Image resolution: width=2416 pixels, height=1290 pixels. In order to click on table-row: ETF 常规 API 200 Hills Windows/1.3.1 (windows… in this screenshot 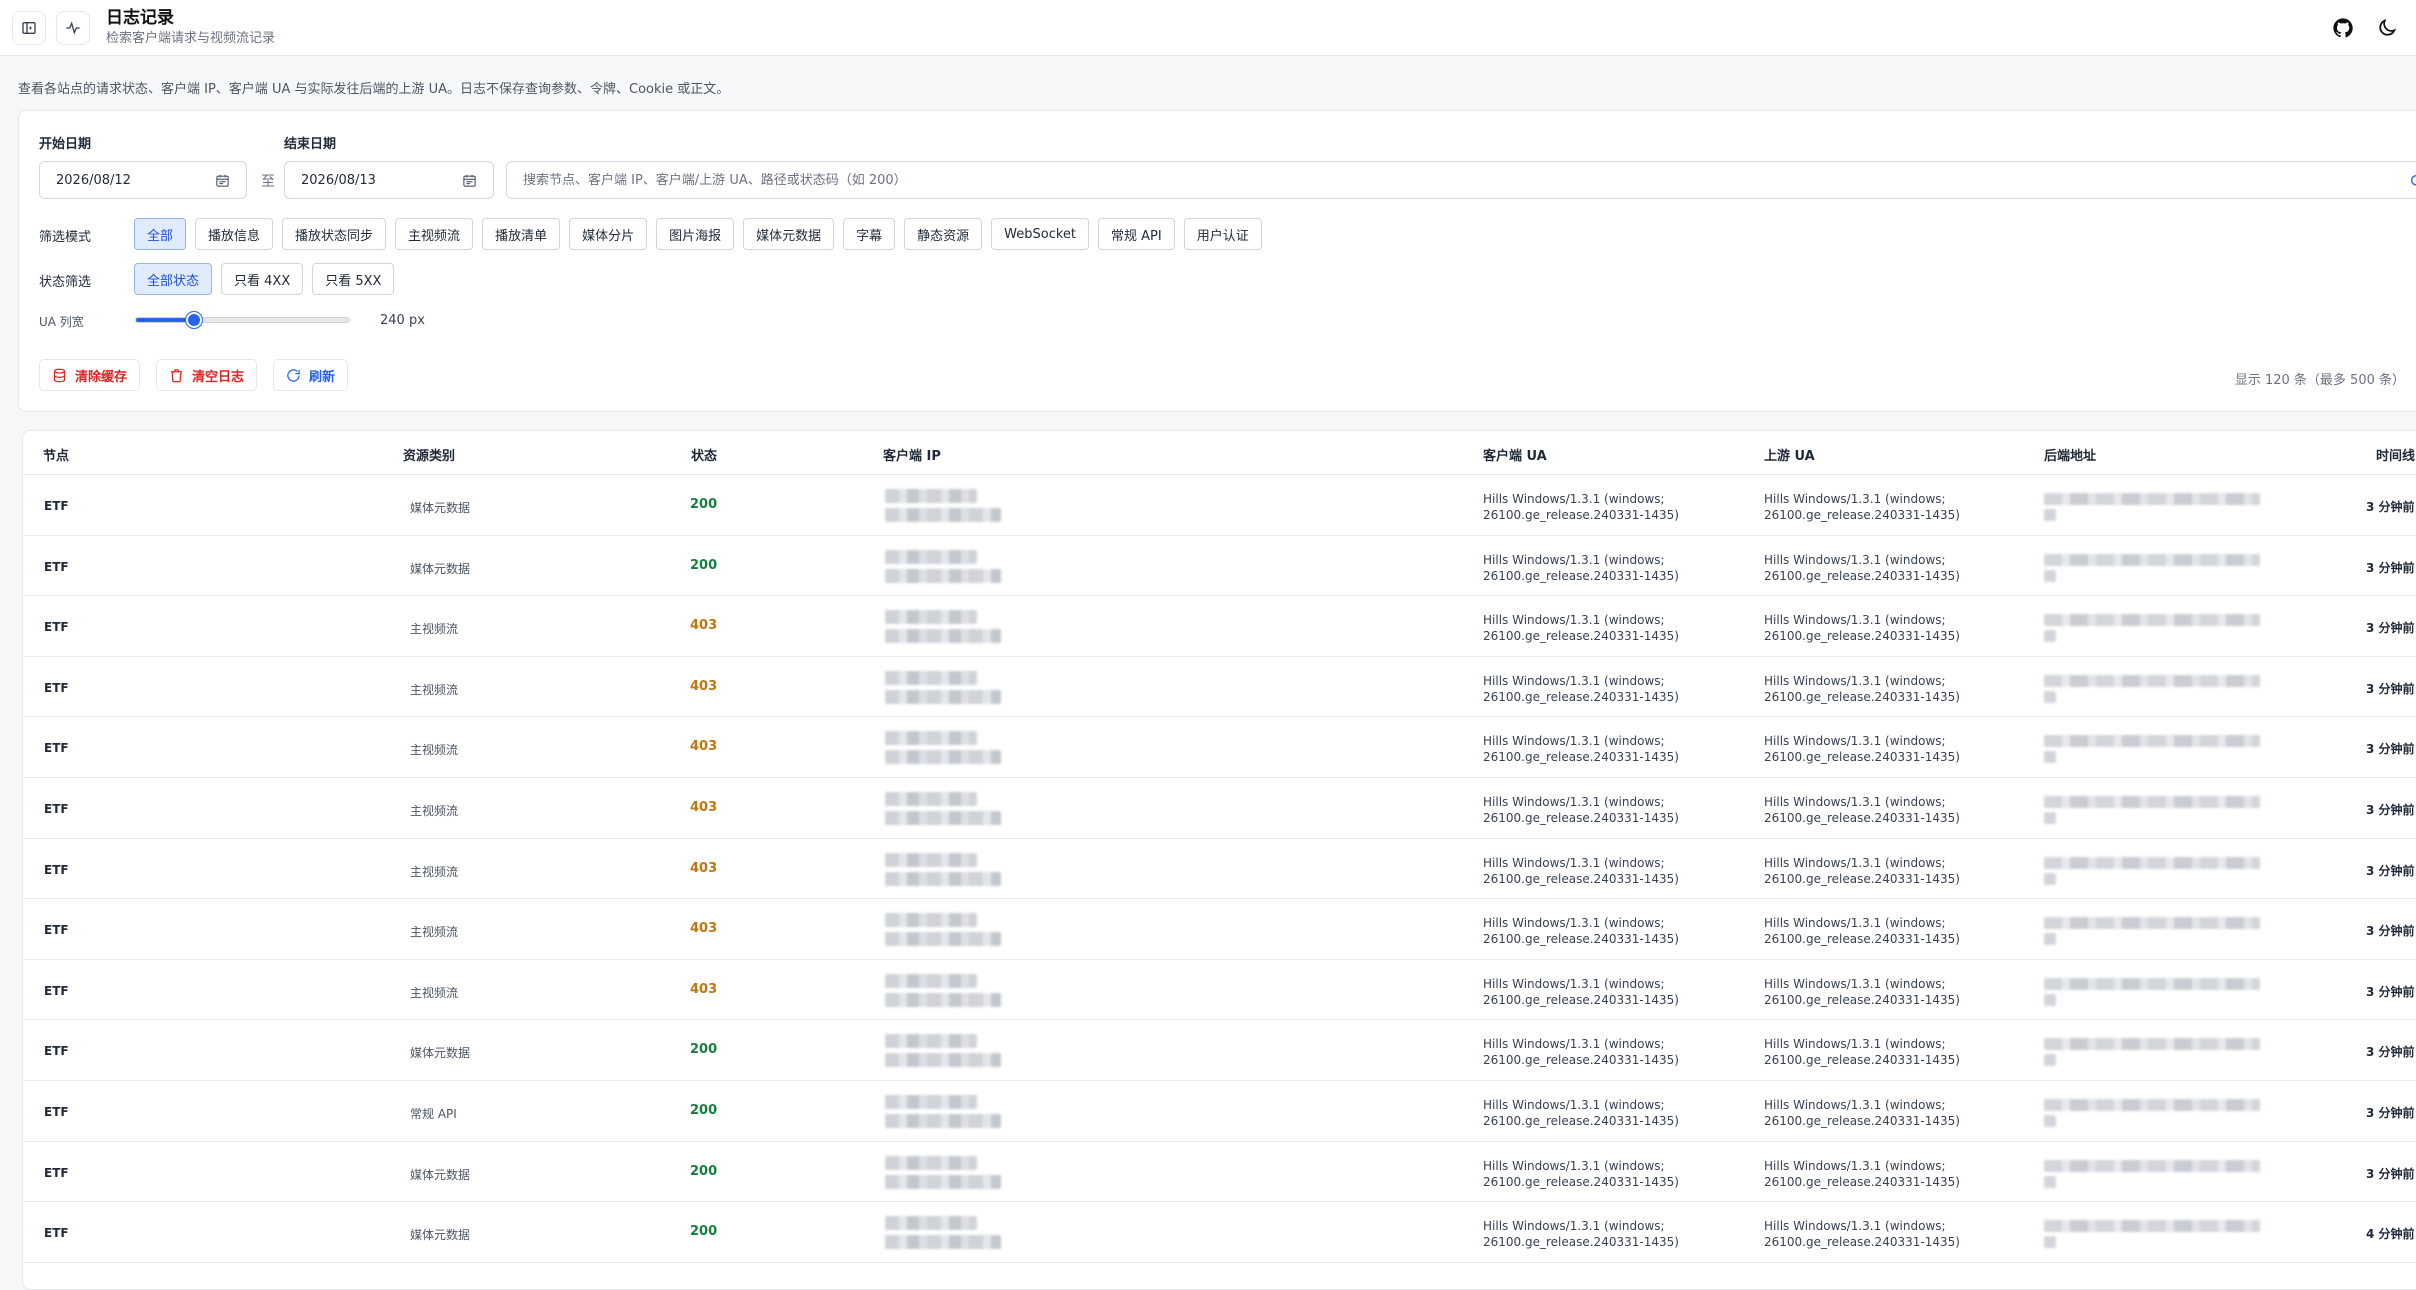, I will do `click(1219, 1111)`.